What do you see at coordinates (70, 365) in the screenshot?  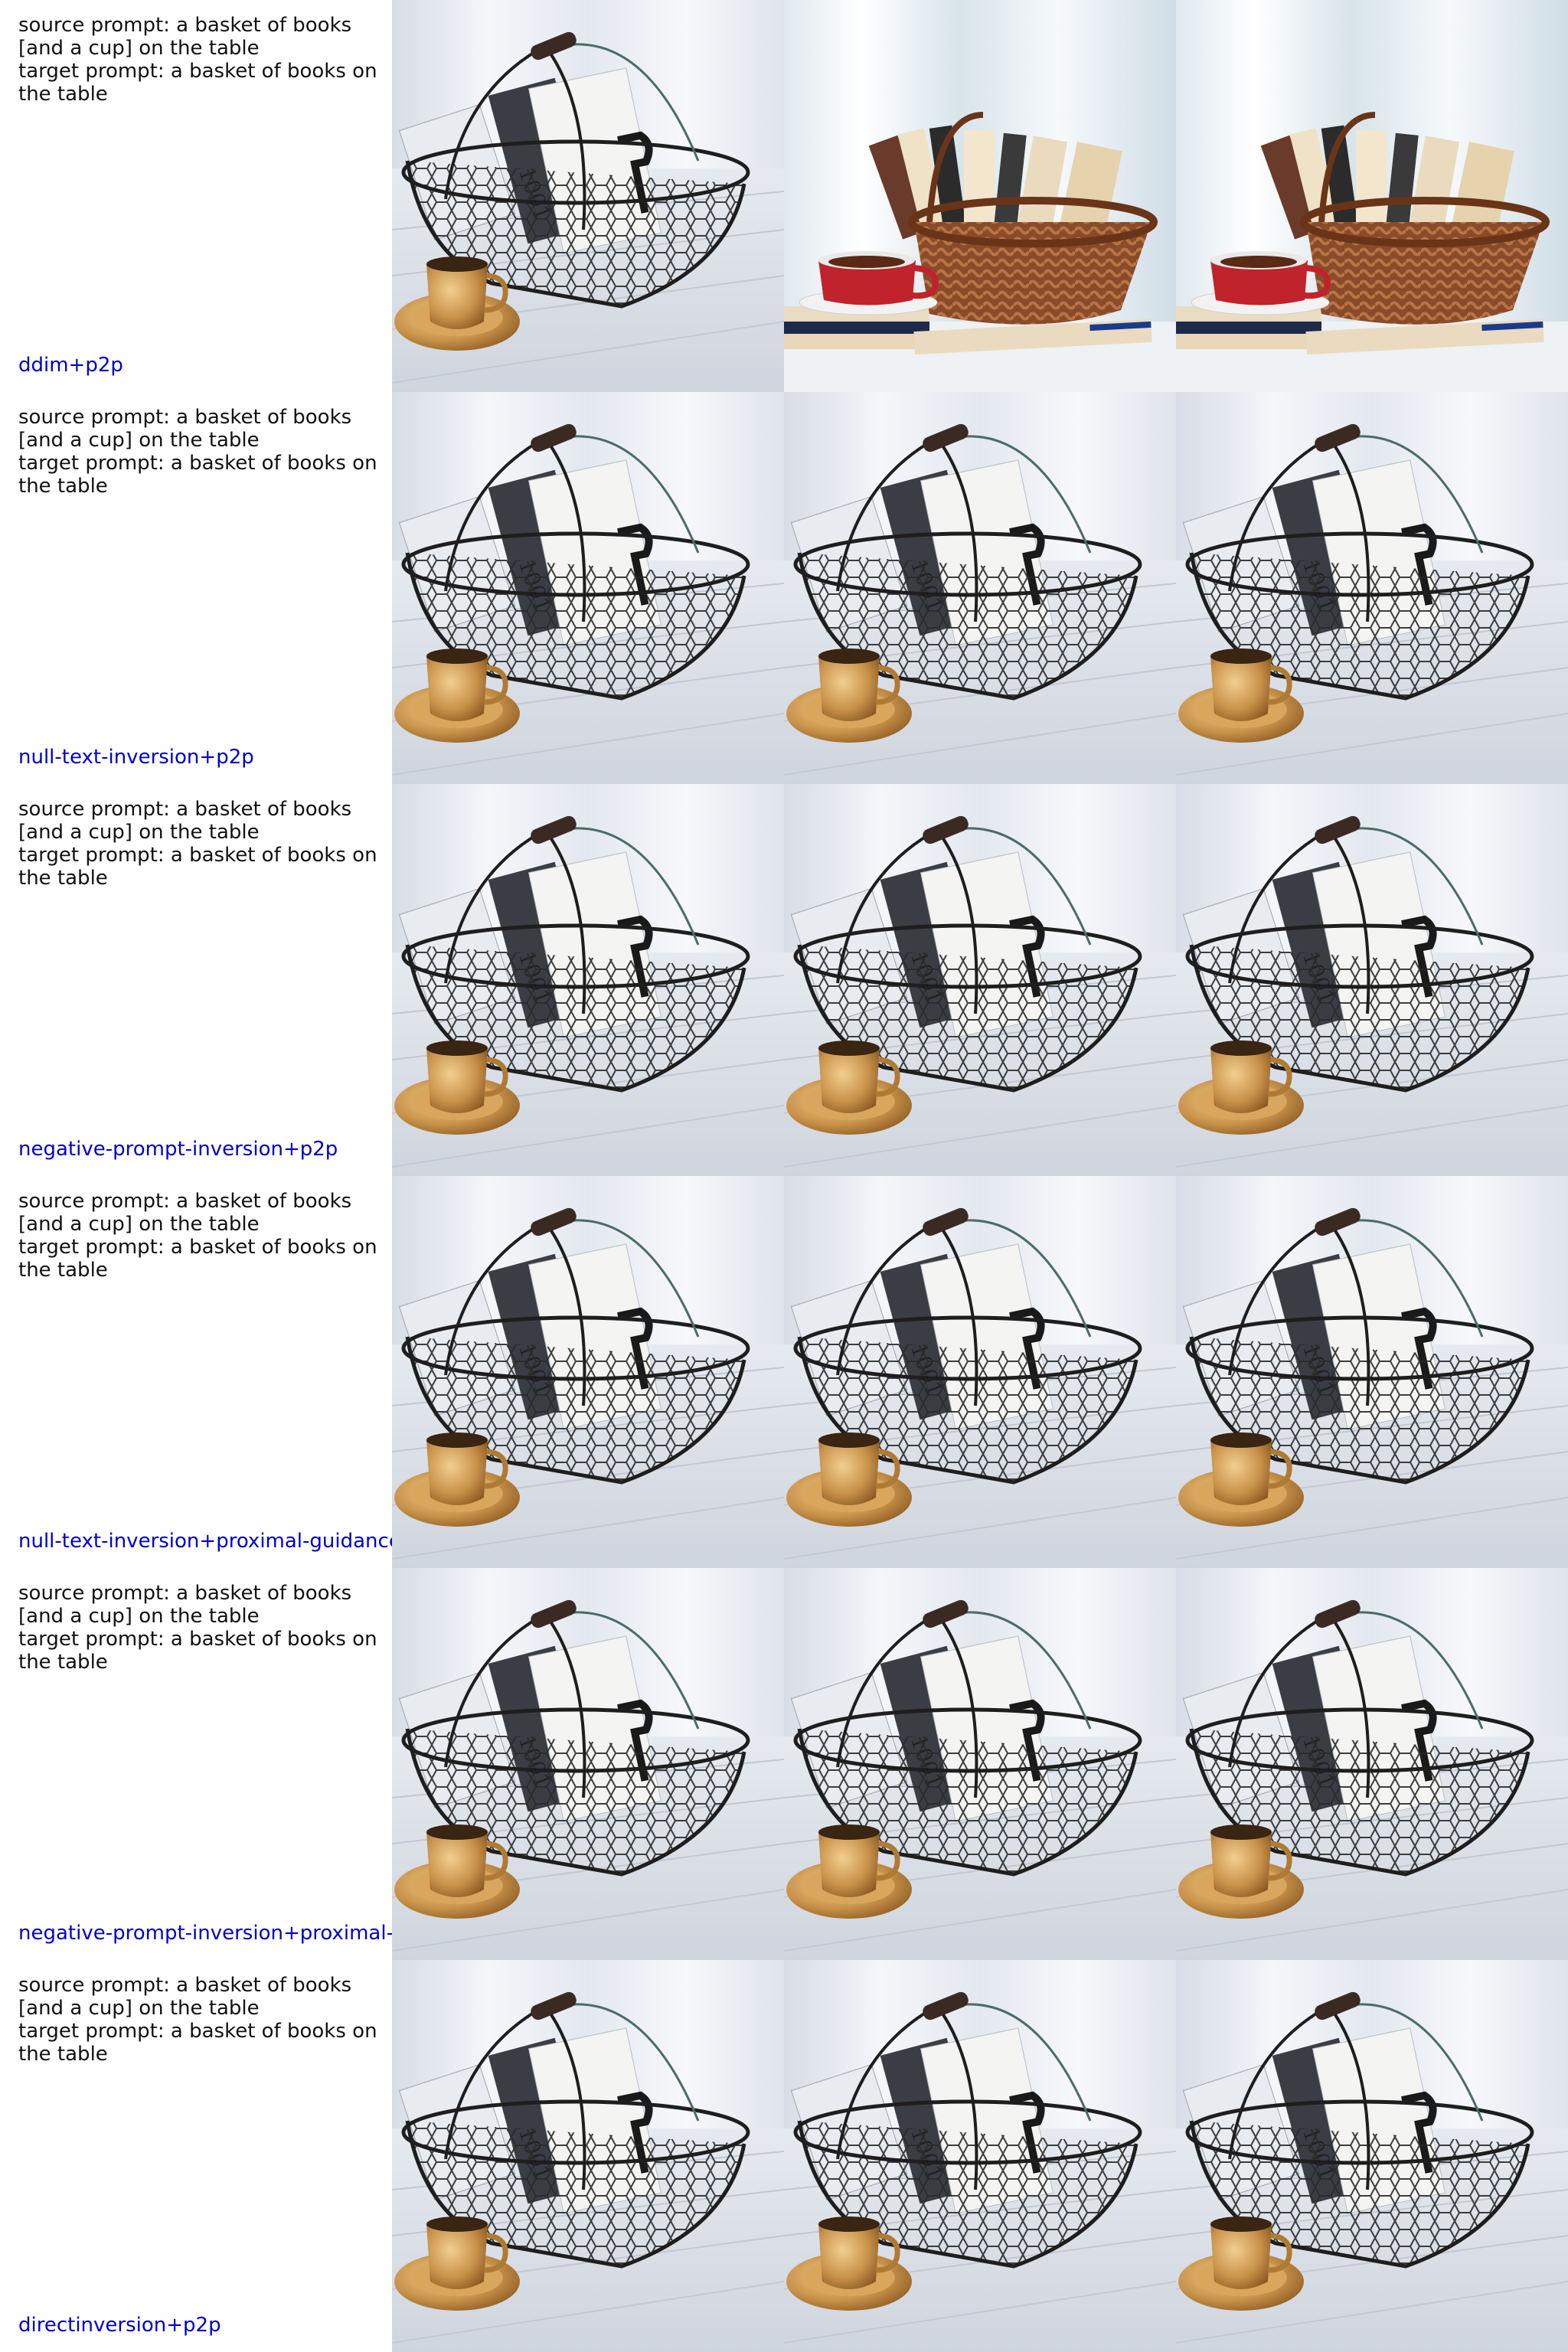 I see `method-label: ddim+p2p` at bounding box center [70, 365].